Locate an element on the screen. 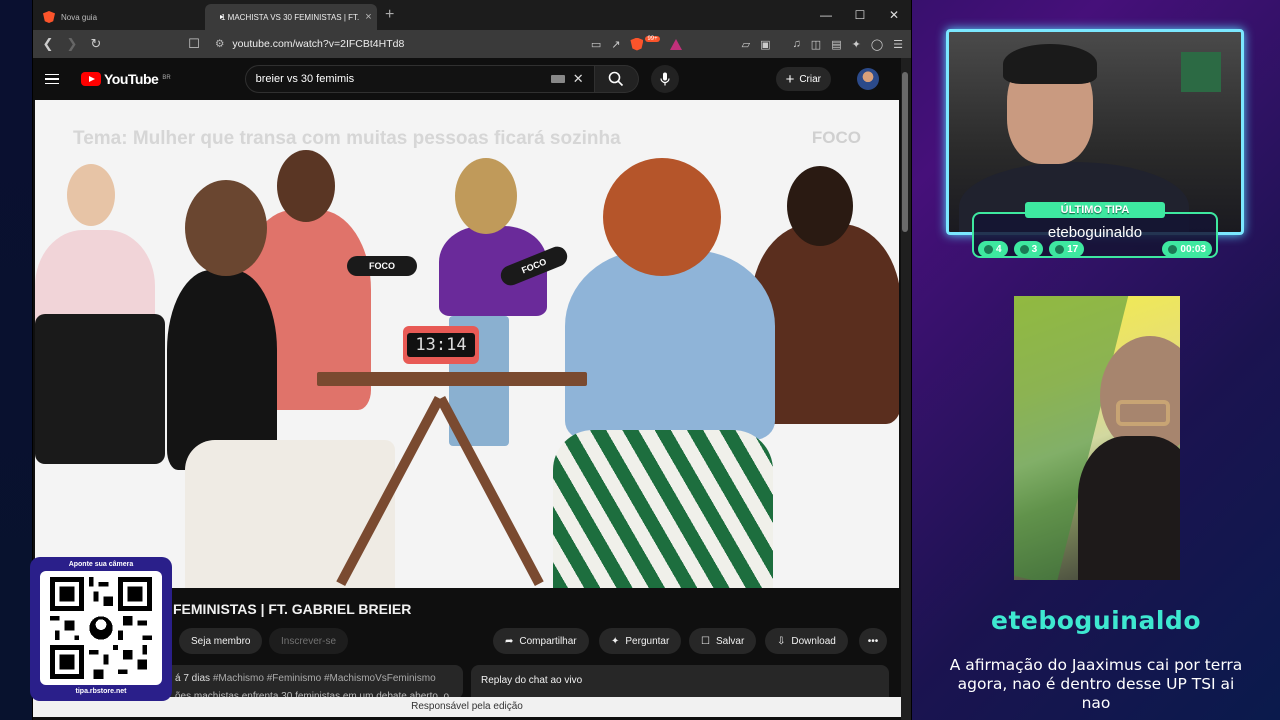 This screenshot has width=1280, height=720. shields-count-badge: 99+ is located at coordinates (652, 39).